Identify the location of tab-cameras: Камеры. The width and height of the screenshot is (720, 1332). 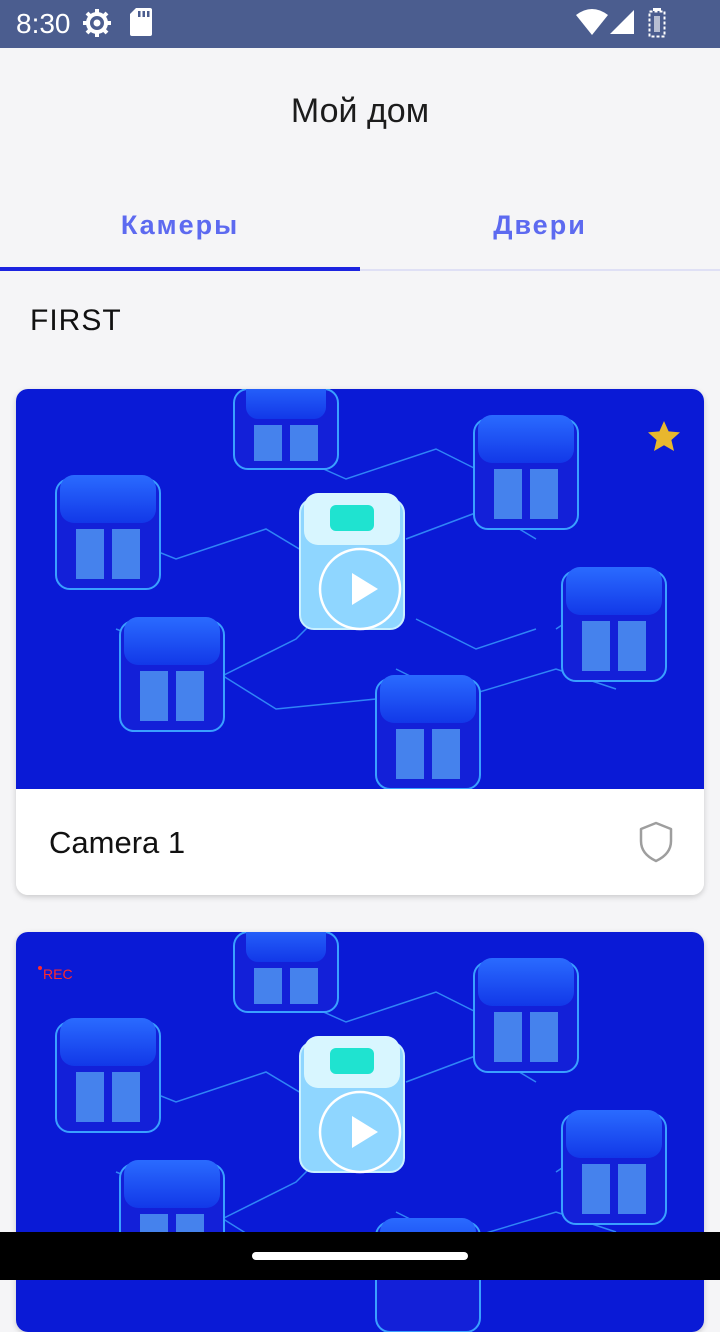
(180, 225).